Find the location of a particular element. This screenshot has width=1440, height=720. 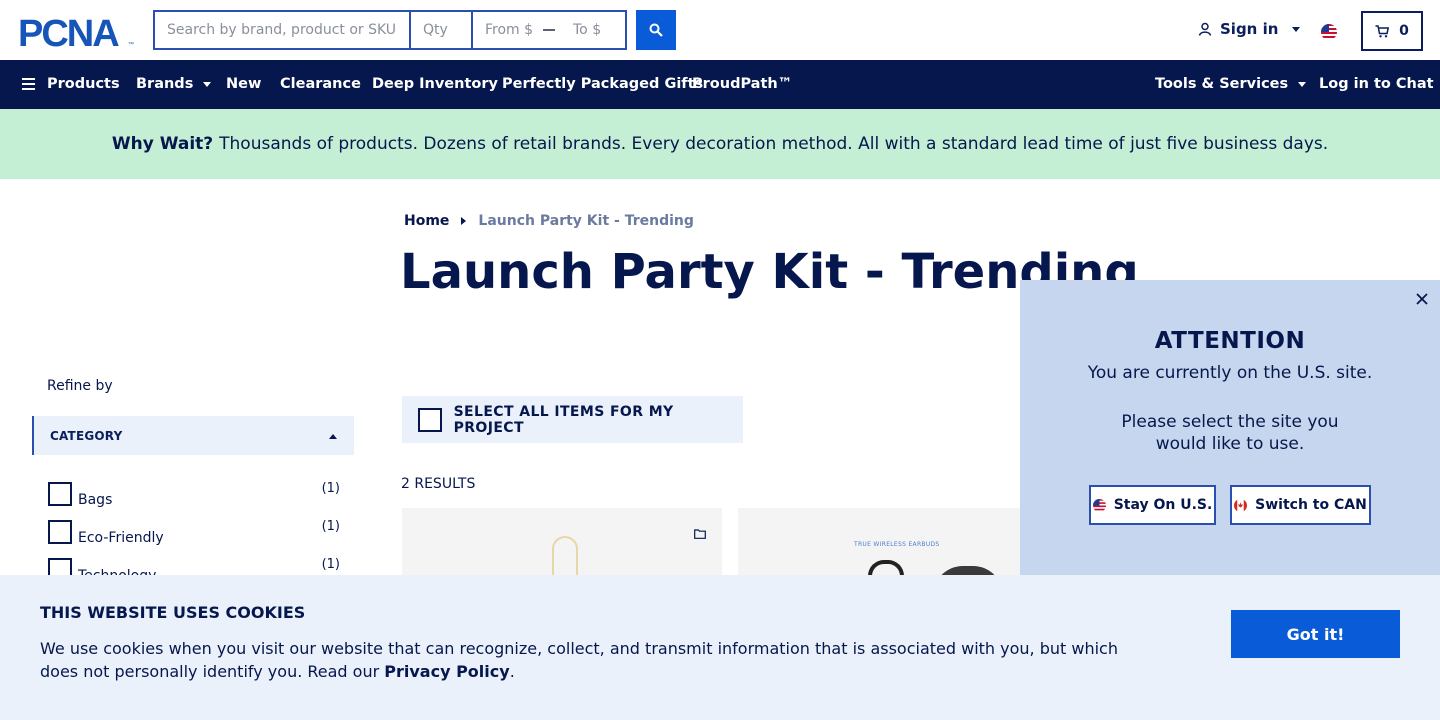

chevron-up-icon is located at coordinates (333, 436).